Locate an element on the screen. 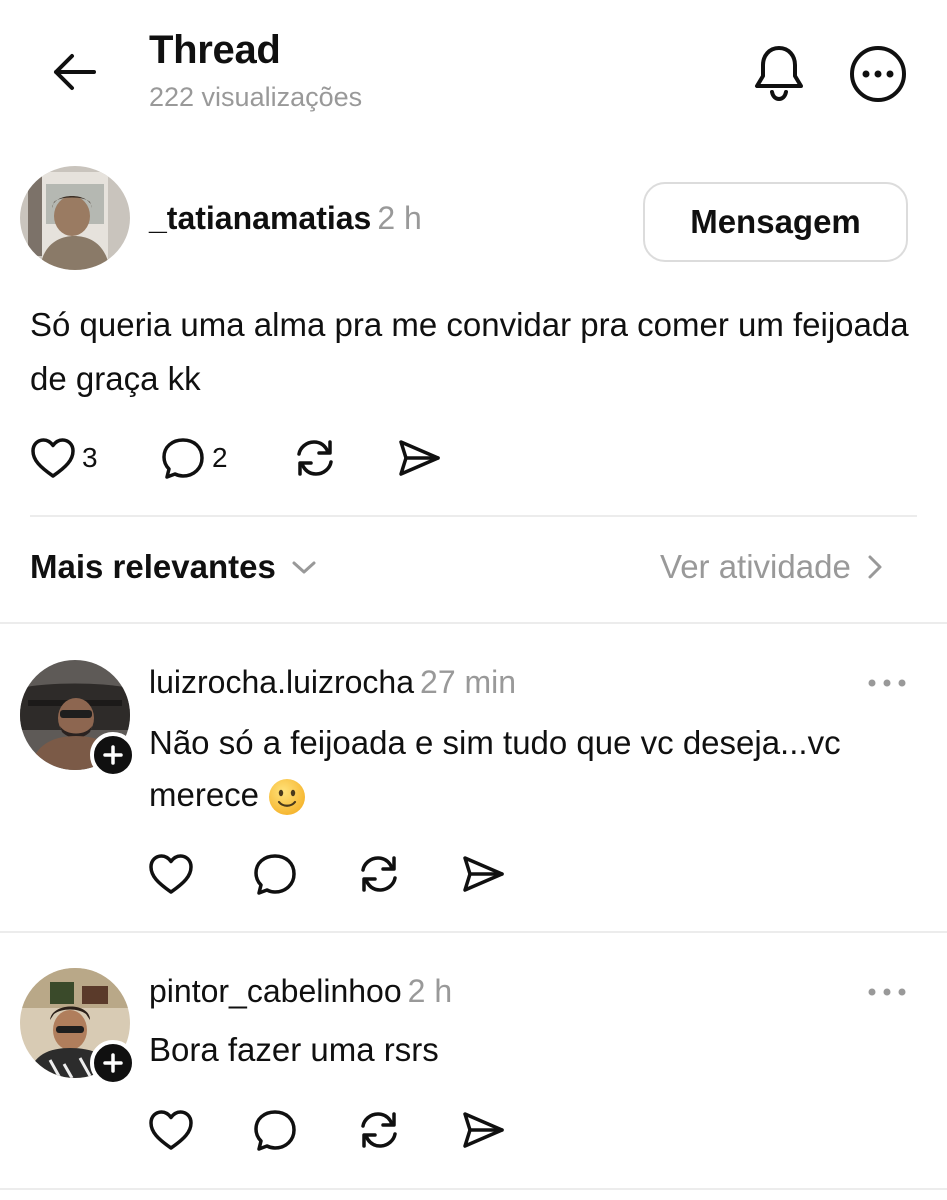 The image size is (947, 1200). post-divider is located at coordinates (473, 516).